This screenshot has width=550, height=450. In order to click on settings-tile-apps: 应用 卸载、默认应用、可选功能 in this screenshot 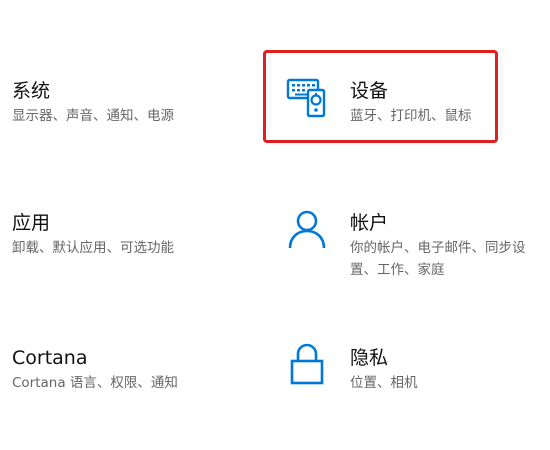, I will do `click(125, 235)`.